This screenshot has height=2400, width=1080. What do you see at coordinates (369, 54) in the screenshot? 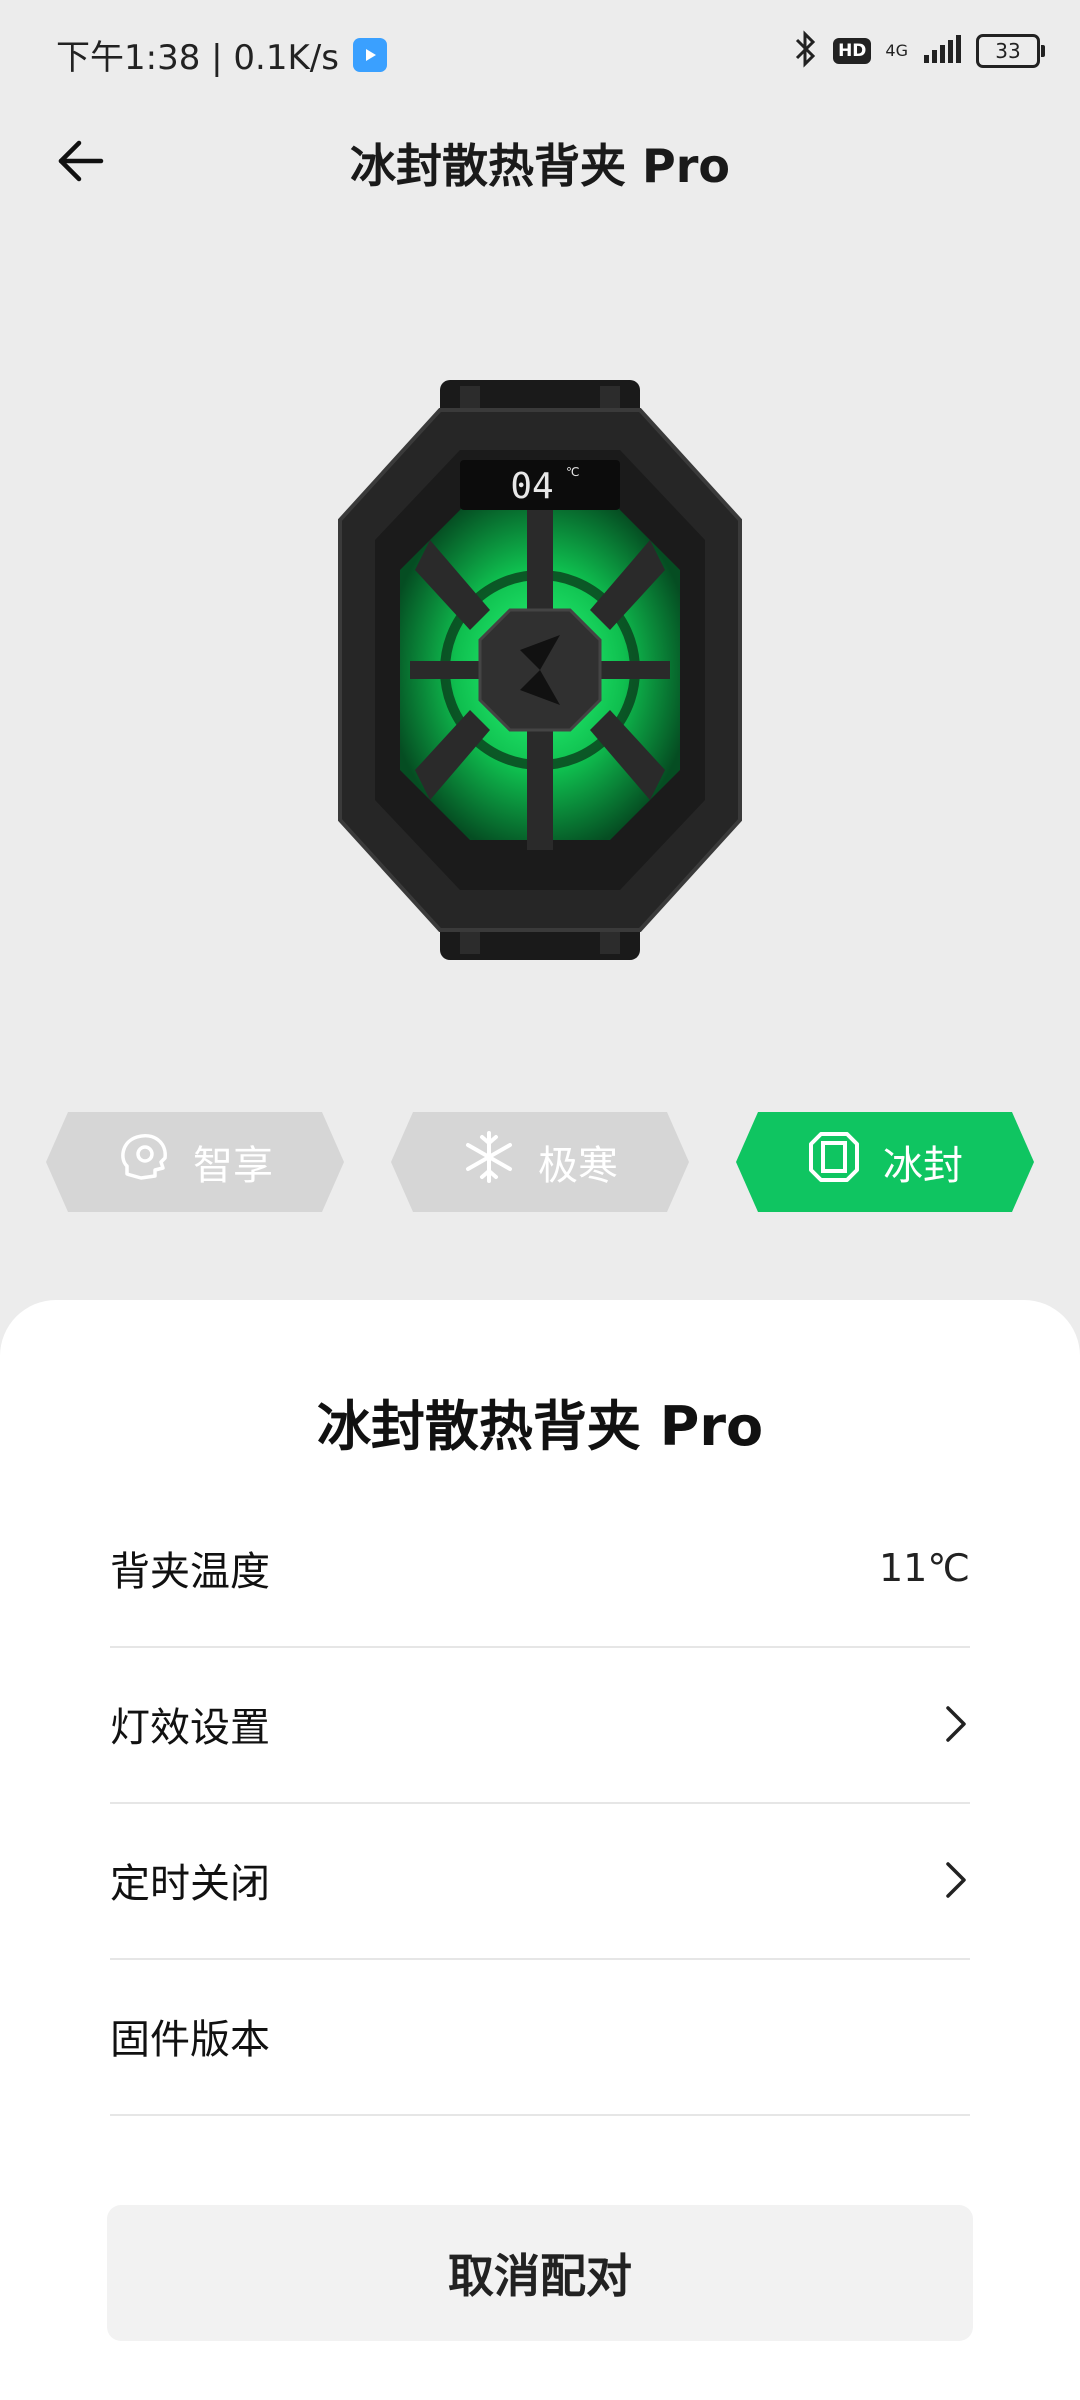
I see `app-notification-icon` at bounding box center [369, 54].